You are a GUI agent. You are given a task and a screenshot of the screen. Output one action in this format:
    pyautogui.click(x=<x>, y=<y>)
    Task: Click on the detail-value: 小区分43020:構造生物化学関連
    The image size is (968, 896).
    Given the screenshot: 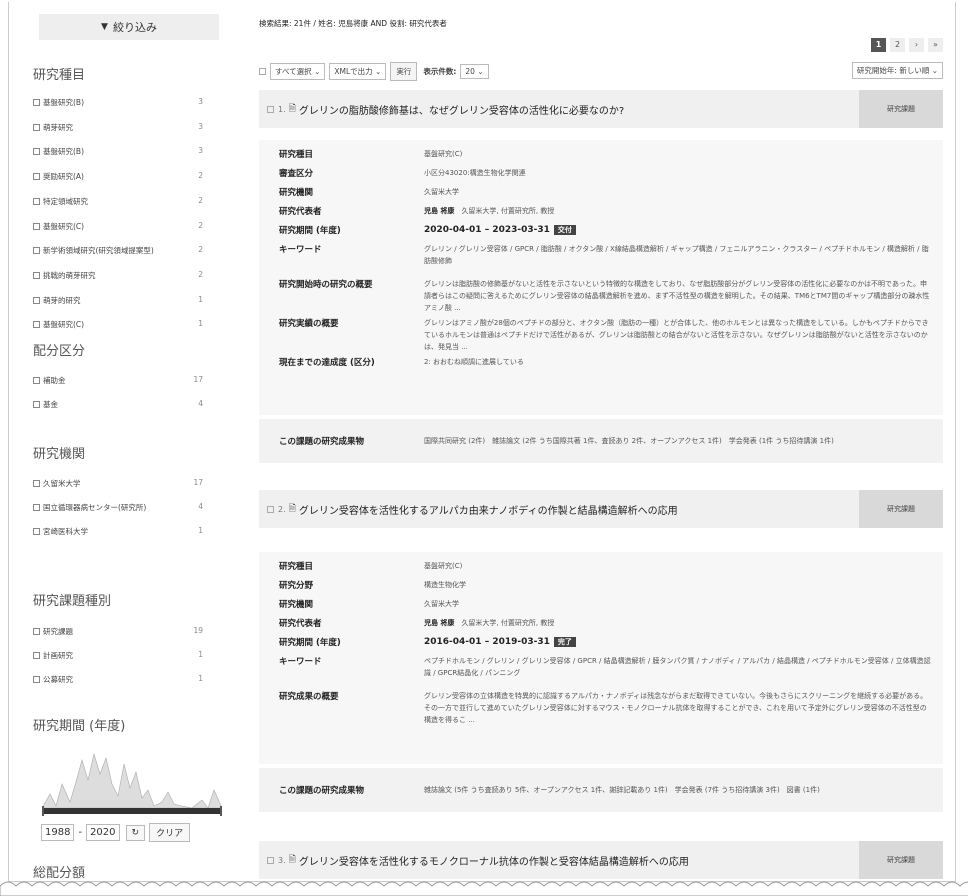 What is the action you would take?
    pyautogui.click(x=475, y=173)
    